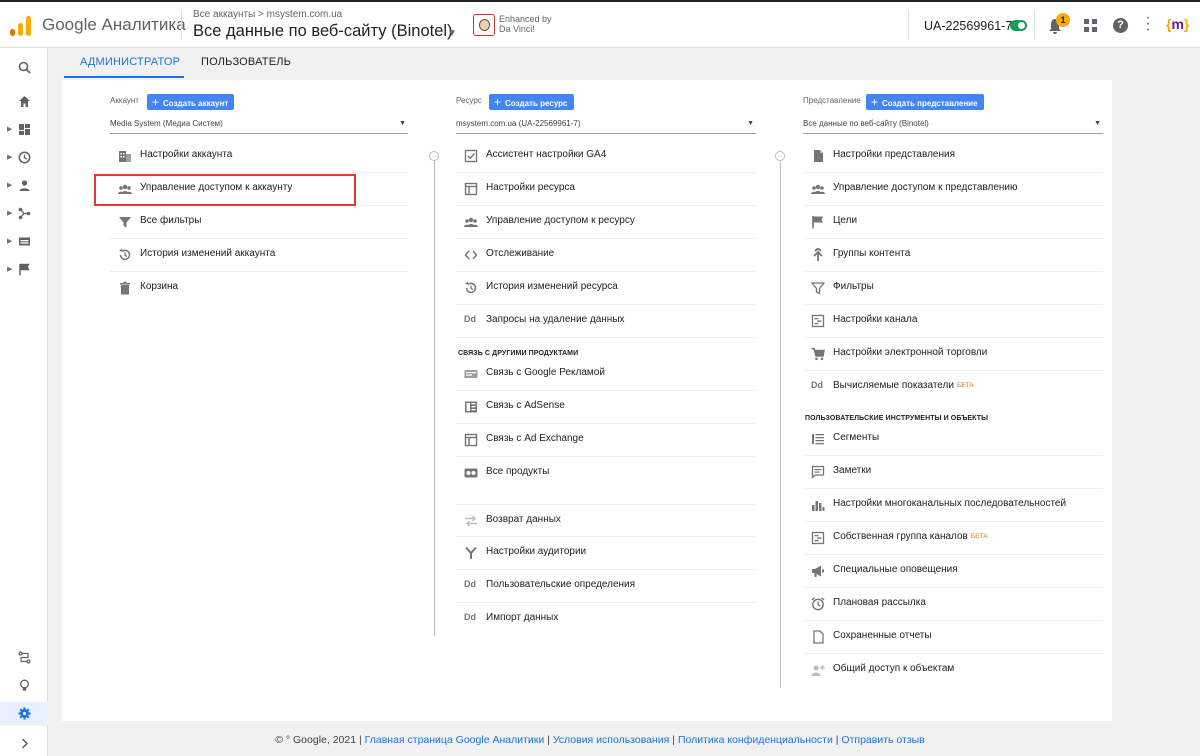 Image resolution: width=1200 pixels, height=756 pixels. I want to click on status-toggle, so click(1018, 25).